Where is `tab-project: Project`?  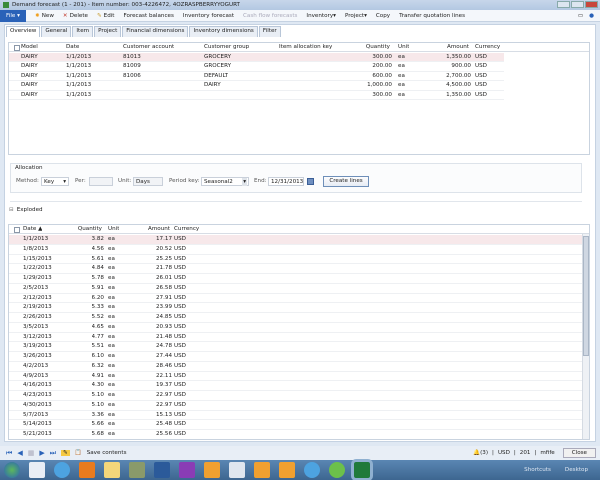
tab-project: Project is located at coordinates (108, 31).